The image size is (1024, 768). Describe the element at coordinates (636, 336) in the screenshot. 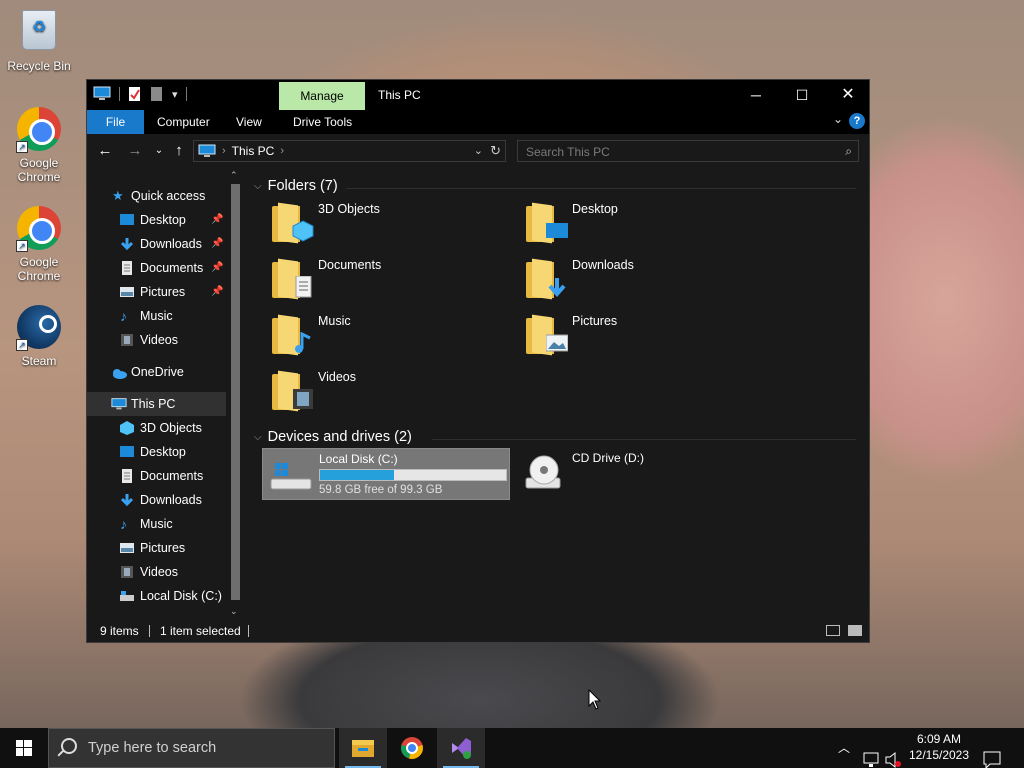

I see `folder-pictures: Pictures` at that location.